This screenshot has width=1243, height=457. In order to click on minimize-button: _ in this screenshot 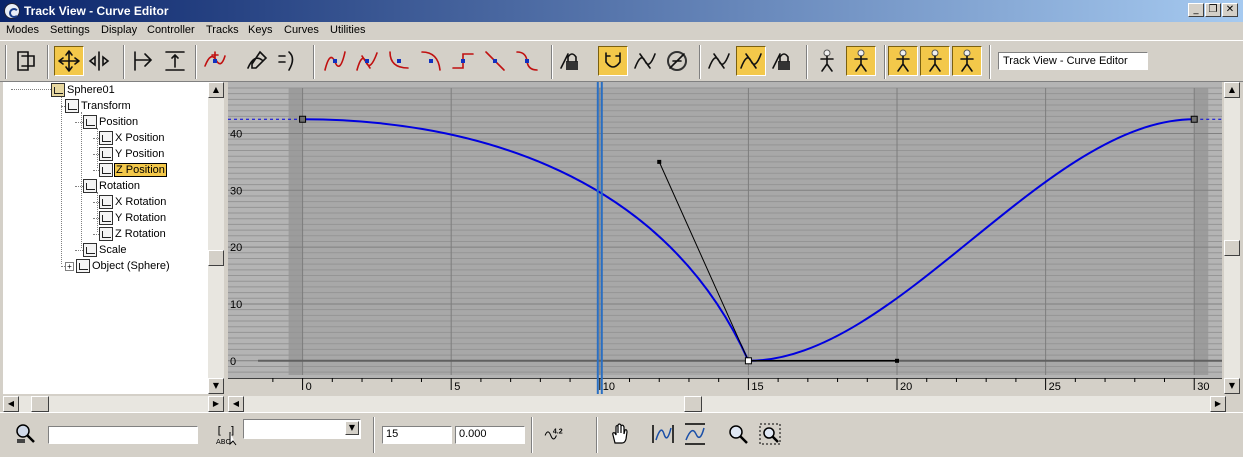, I will do `click(1196, 10)`.